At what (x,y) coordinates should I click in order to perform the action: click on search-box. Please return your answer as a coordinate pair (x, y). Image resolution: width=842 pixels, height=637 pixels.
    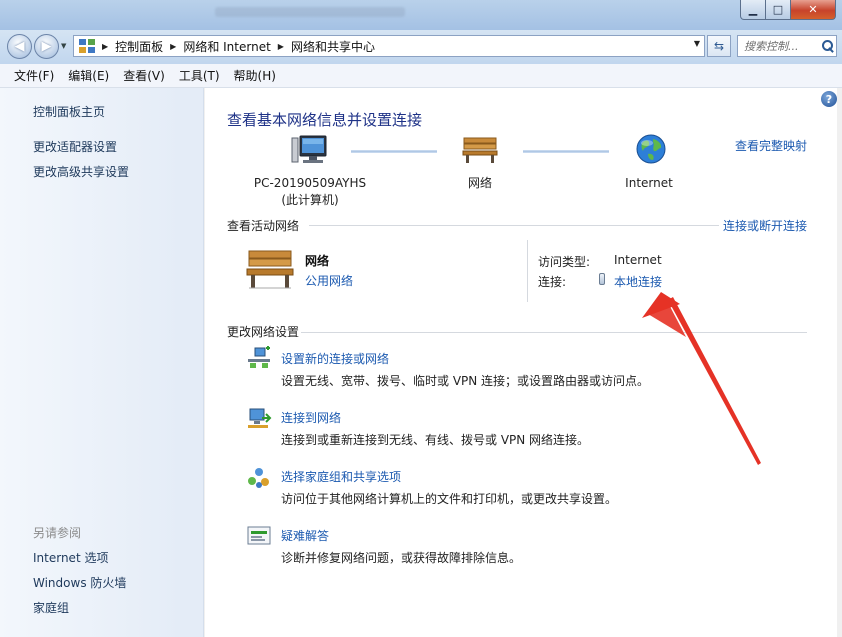
    Looking at the image, I should click on (787, 46).